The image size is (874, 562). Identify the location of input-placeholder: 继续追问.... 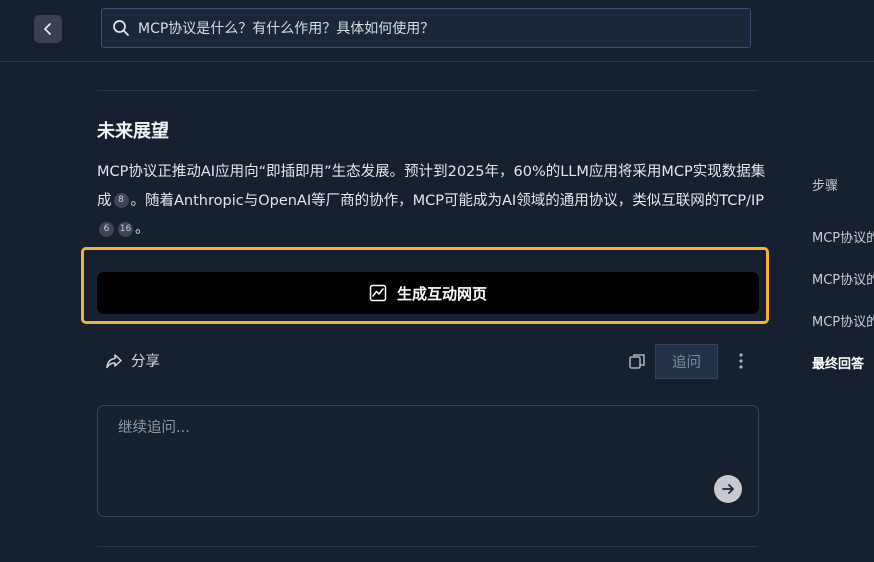
(154, 428).